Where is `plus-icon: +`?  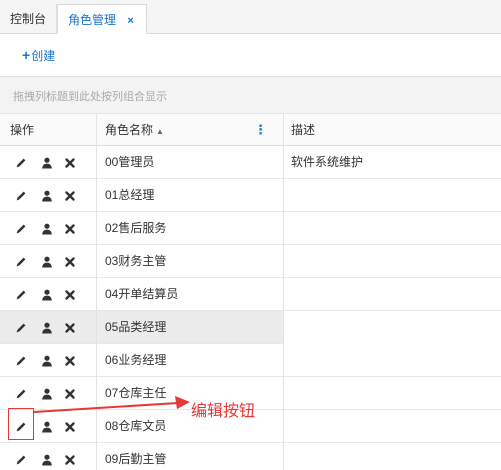 plus-icon: + is located at coordinates (26, 55).